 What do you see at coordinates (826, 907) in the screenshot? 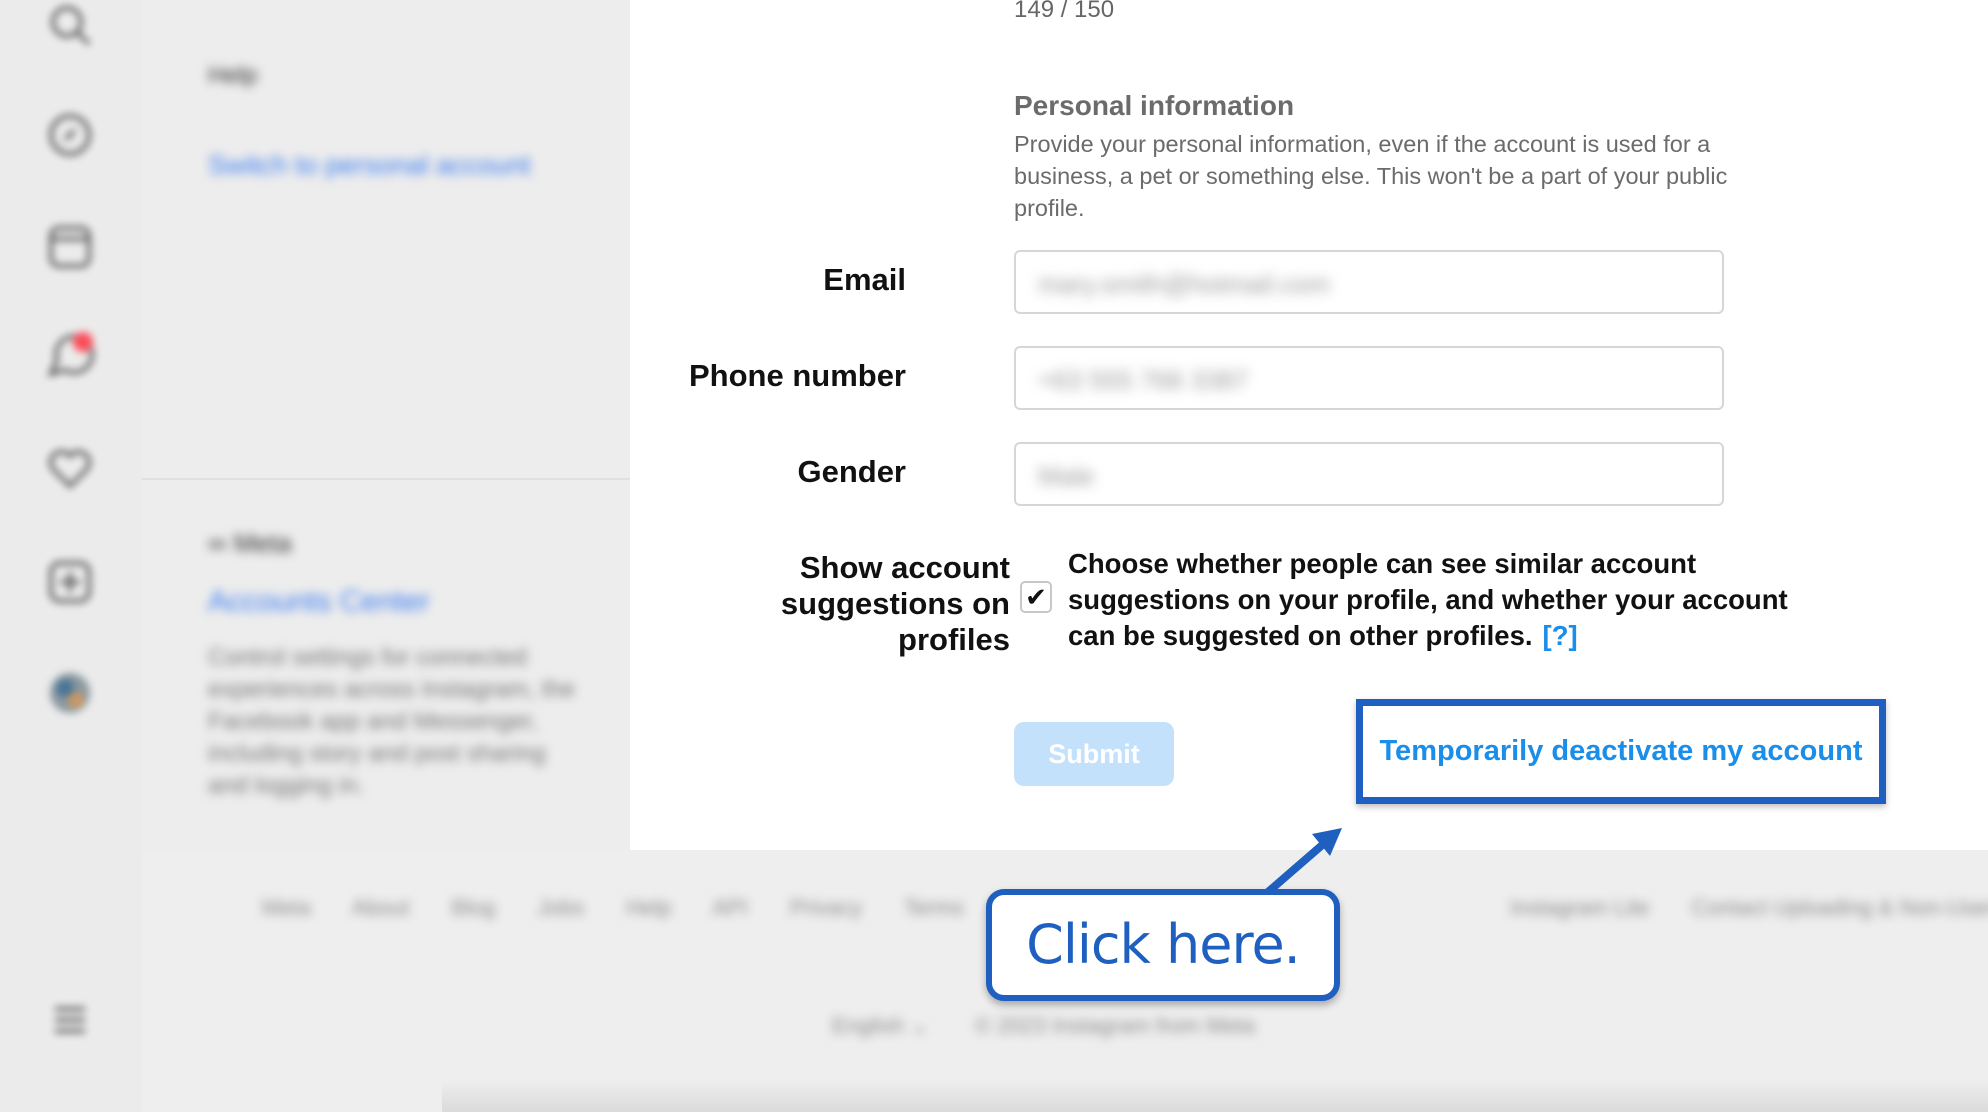
I see `footer-link: Privacy` at bounding box center [826, 907].